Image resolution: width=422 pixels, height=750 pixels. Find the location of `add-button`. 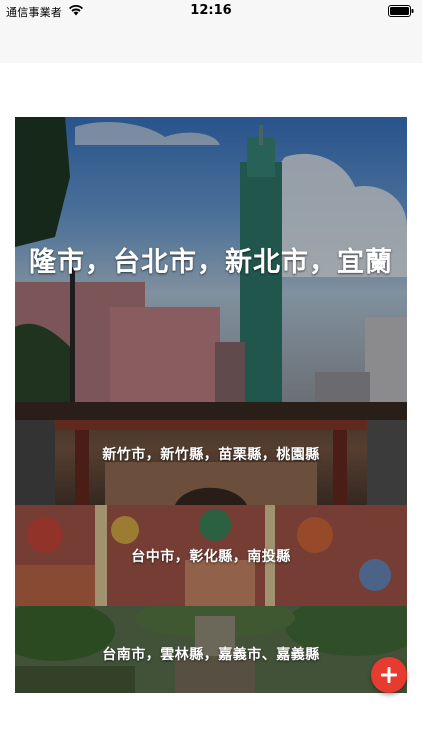

add-button is located at coordinates (389, 675).